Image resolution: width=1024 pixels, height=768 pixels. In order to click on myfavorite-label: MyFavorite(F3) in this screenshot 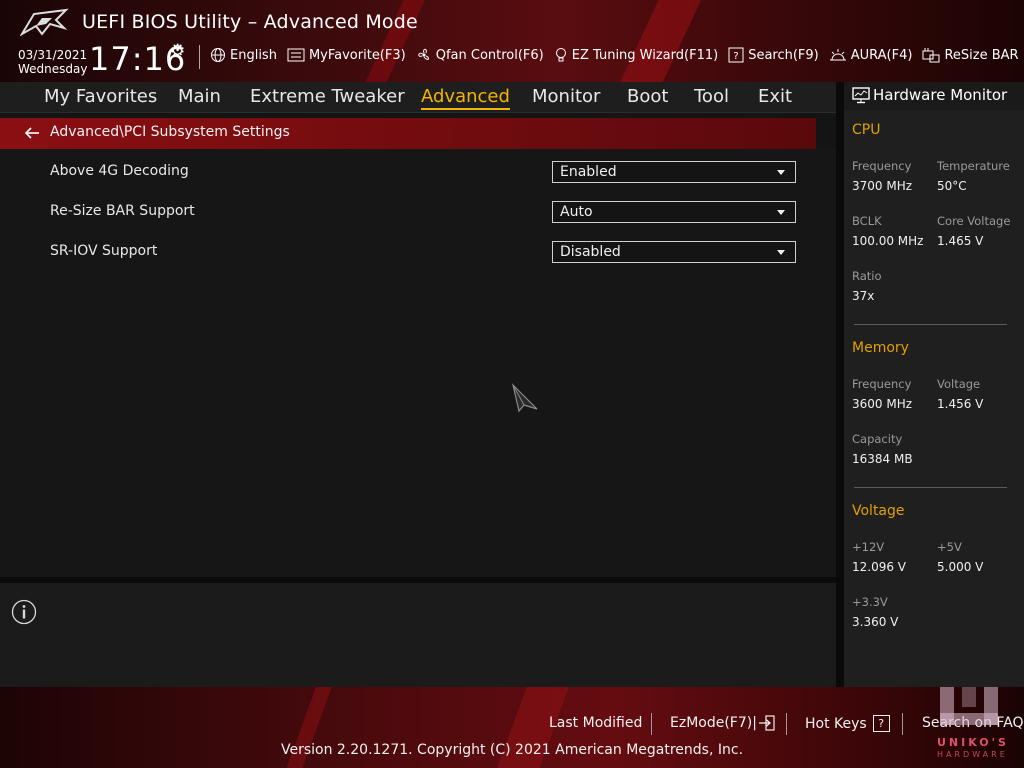, I will do `click(357, 55)`.